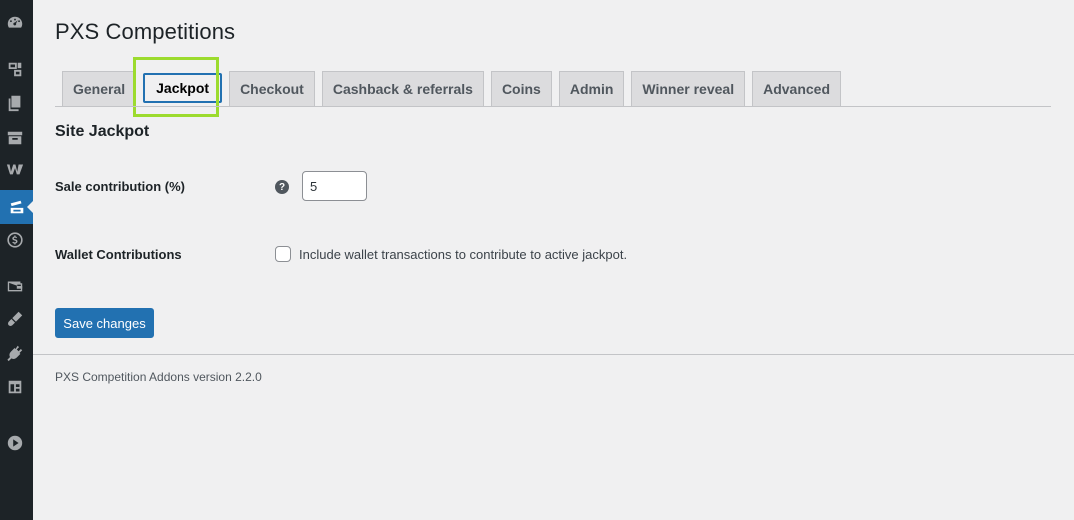 This screenshot has width=1074, height=520. What do you see at coordinates (15, 387) in the screenshot?
I see `tools-icon` at bounding box center [15, 387].